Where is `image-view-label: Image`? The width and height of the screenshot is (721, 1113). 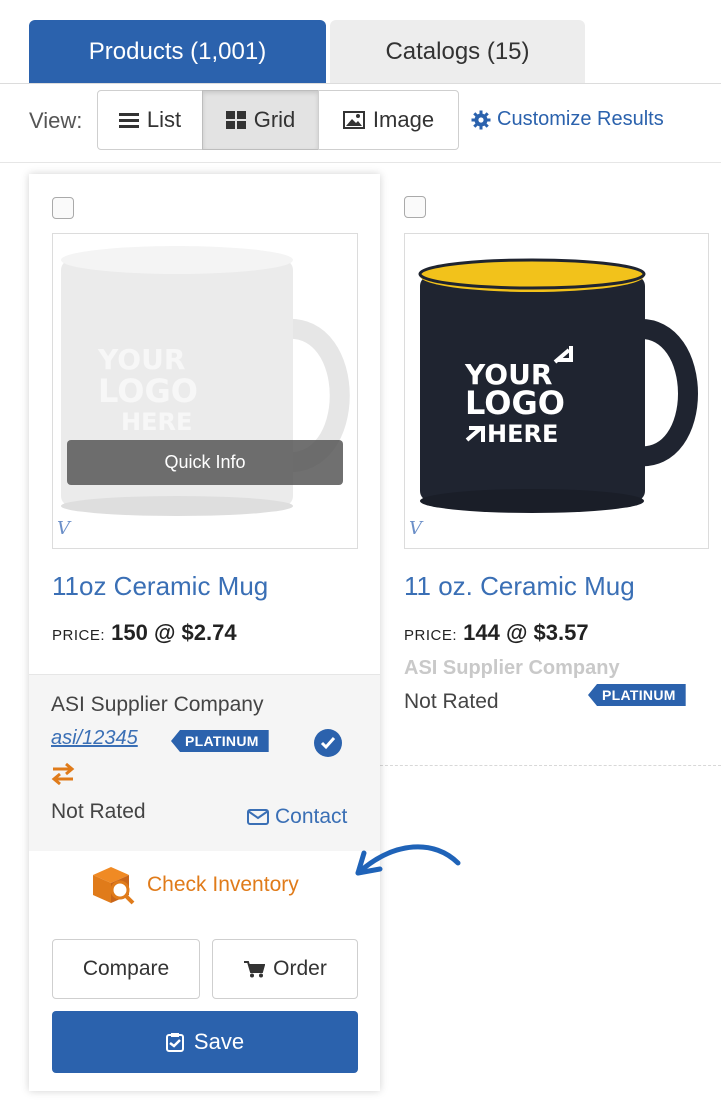
image-view-label: Image is located at coordinates (403, 119).